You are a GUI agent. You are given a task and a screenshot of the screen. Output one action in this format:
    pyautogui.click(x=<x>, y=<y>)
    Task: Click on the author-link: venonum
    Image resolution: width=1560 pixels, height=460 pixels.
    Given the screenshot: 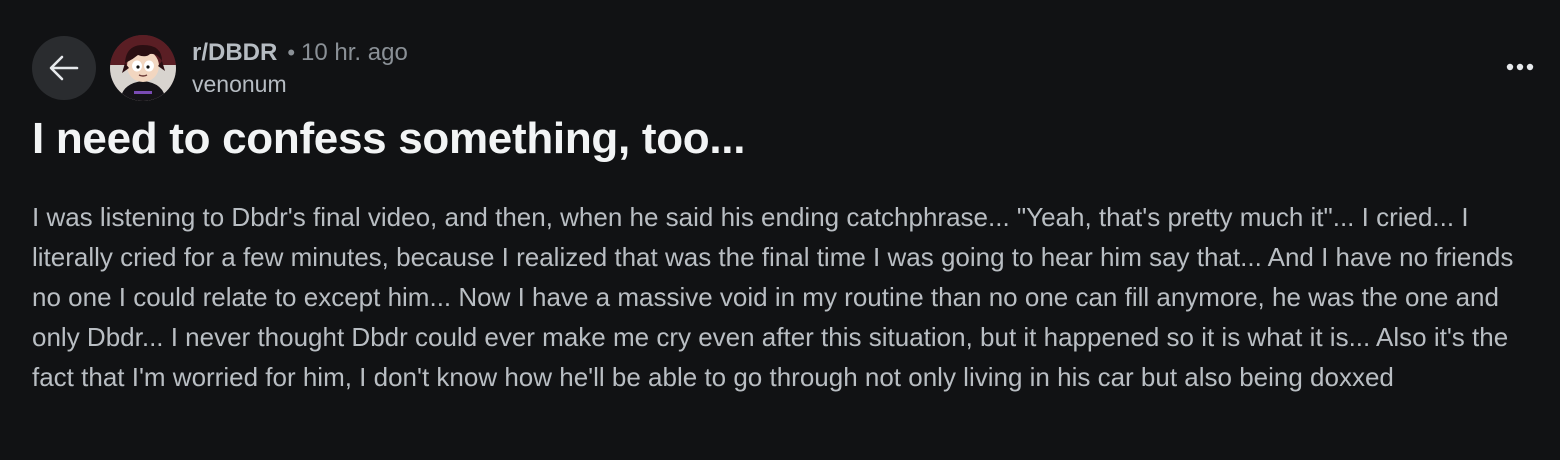 What is the action you would take?
    pyautogui.click(x=300, y=84)
    